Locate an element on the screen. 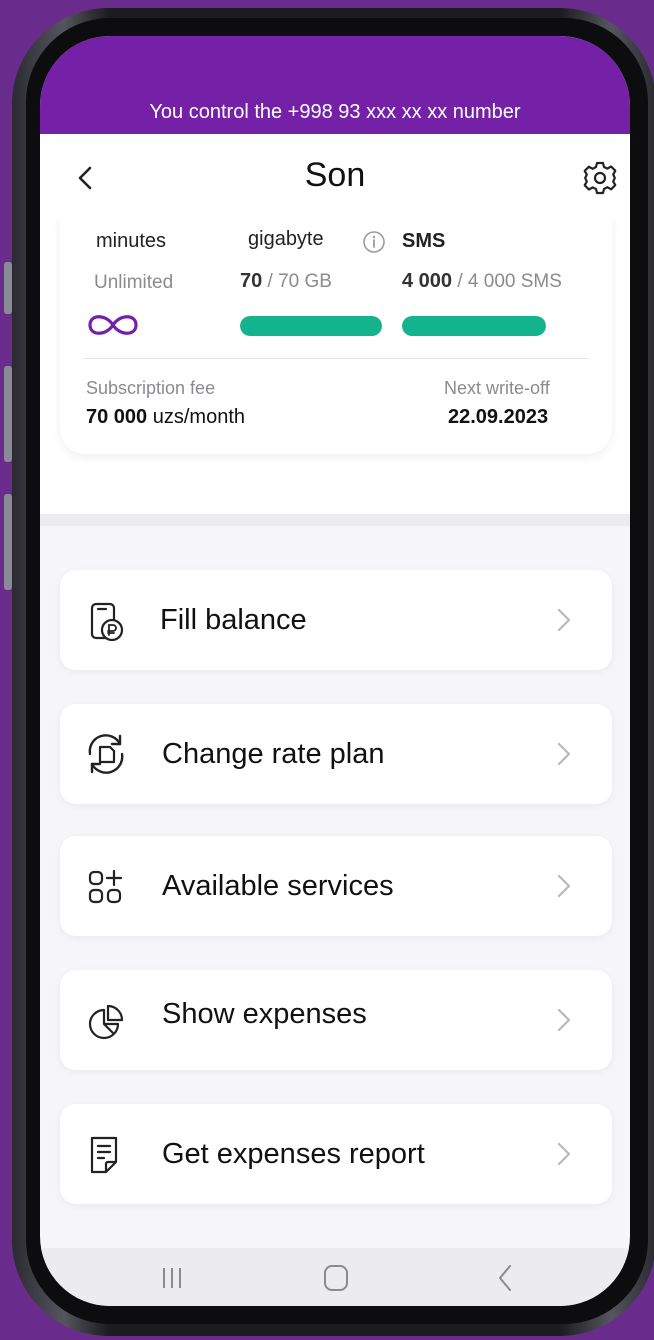  rotate-sim-icon is located at coordinates (106, 754).